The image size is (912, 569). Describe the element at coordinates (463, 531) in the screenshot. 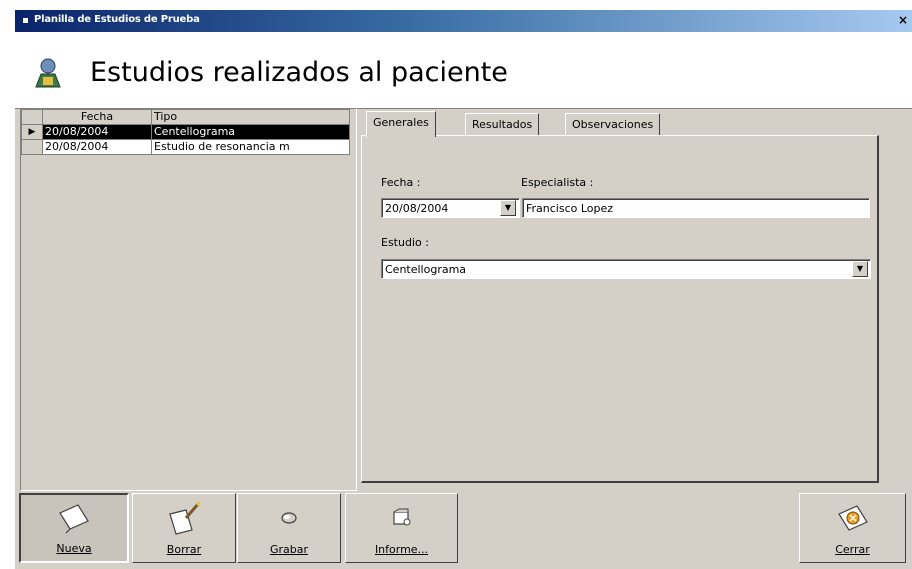

I see `bottom-toolbar: Nueva Borrar Grabar Informe... Cerrar` at that location.